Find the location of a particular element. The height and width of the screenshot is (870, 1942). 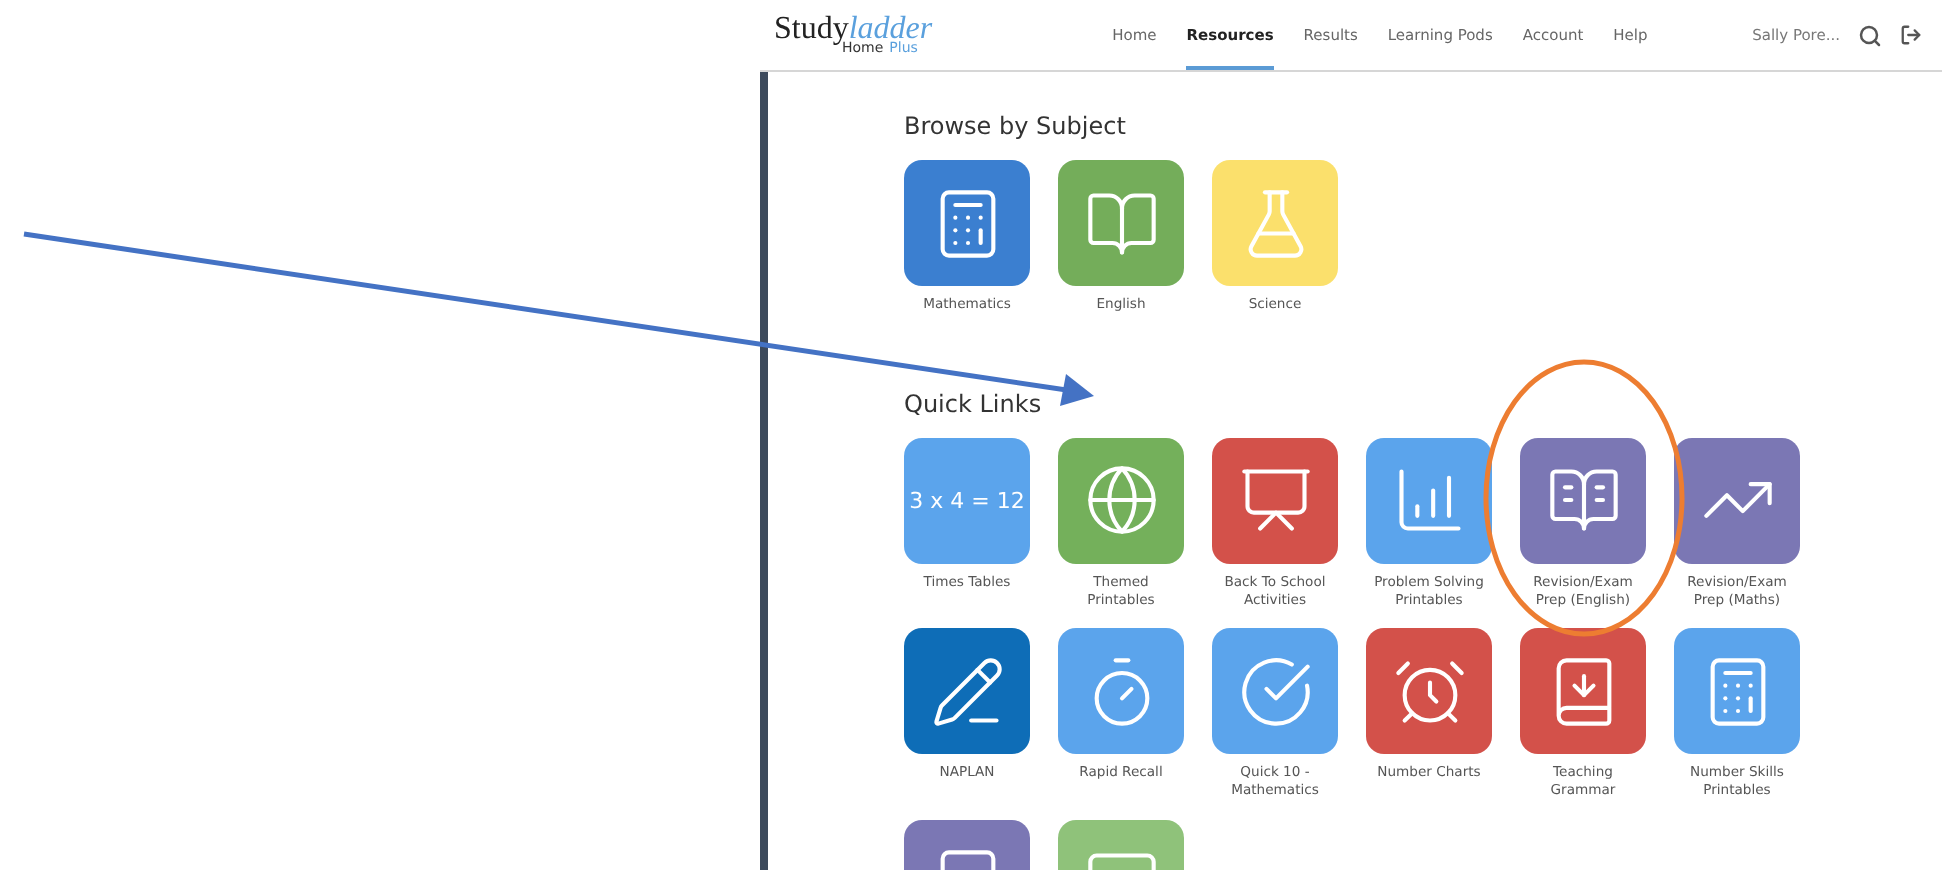

pencil-icon is located at coordinates (967, 691).